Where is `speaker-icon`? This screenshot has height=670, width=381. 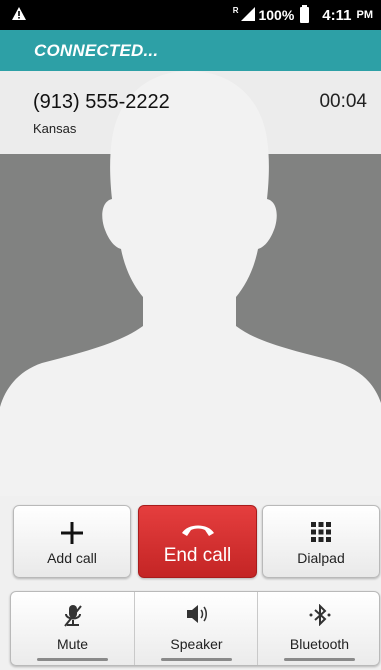
speaker-icon is located at coordinates (196, 614).